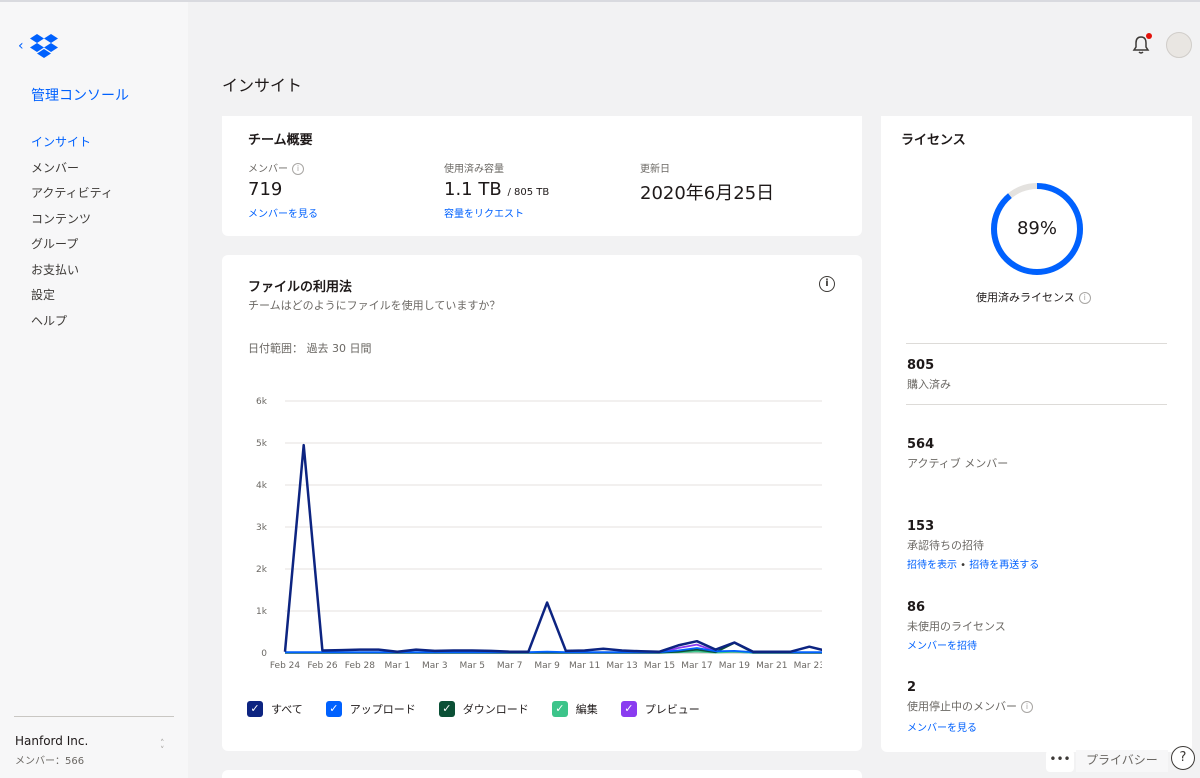 Image resolution: width=1200 pixels, height=778 pixels. What do you see at coordinates (933, 140) in the screenshot?
I see `license-title: ライセンス` at bounding box center [933, 140].